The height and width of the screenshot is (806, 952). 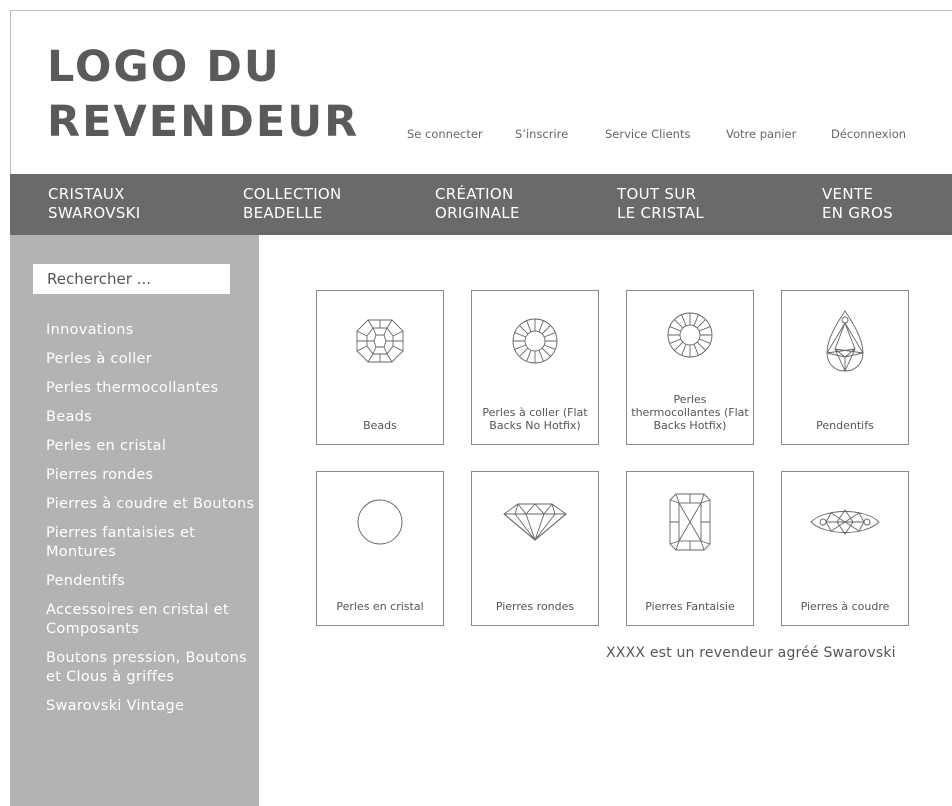 What do you see at coordinates (535, 606) in the screenshot?
I see `product-label: Pierres rondes` at bounding box center [535, 606].